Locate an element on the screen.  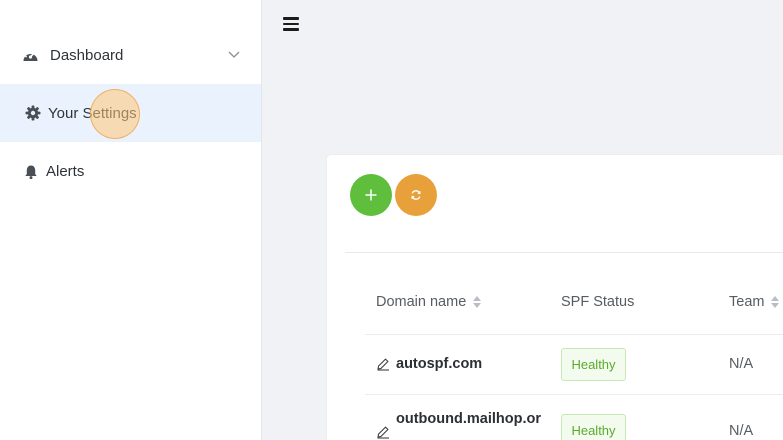
column-header-team: Team is located at coordinates (754, 302).